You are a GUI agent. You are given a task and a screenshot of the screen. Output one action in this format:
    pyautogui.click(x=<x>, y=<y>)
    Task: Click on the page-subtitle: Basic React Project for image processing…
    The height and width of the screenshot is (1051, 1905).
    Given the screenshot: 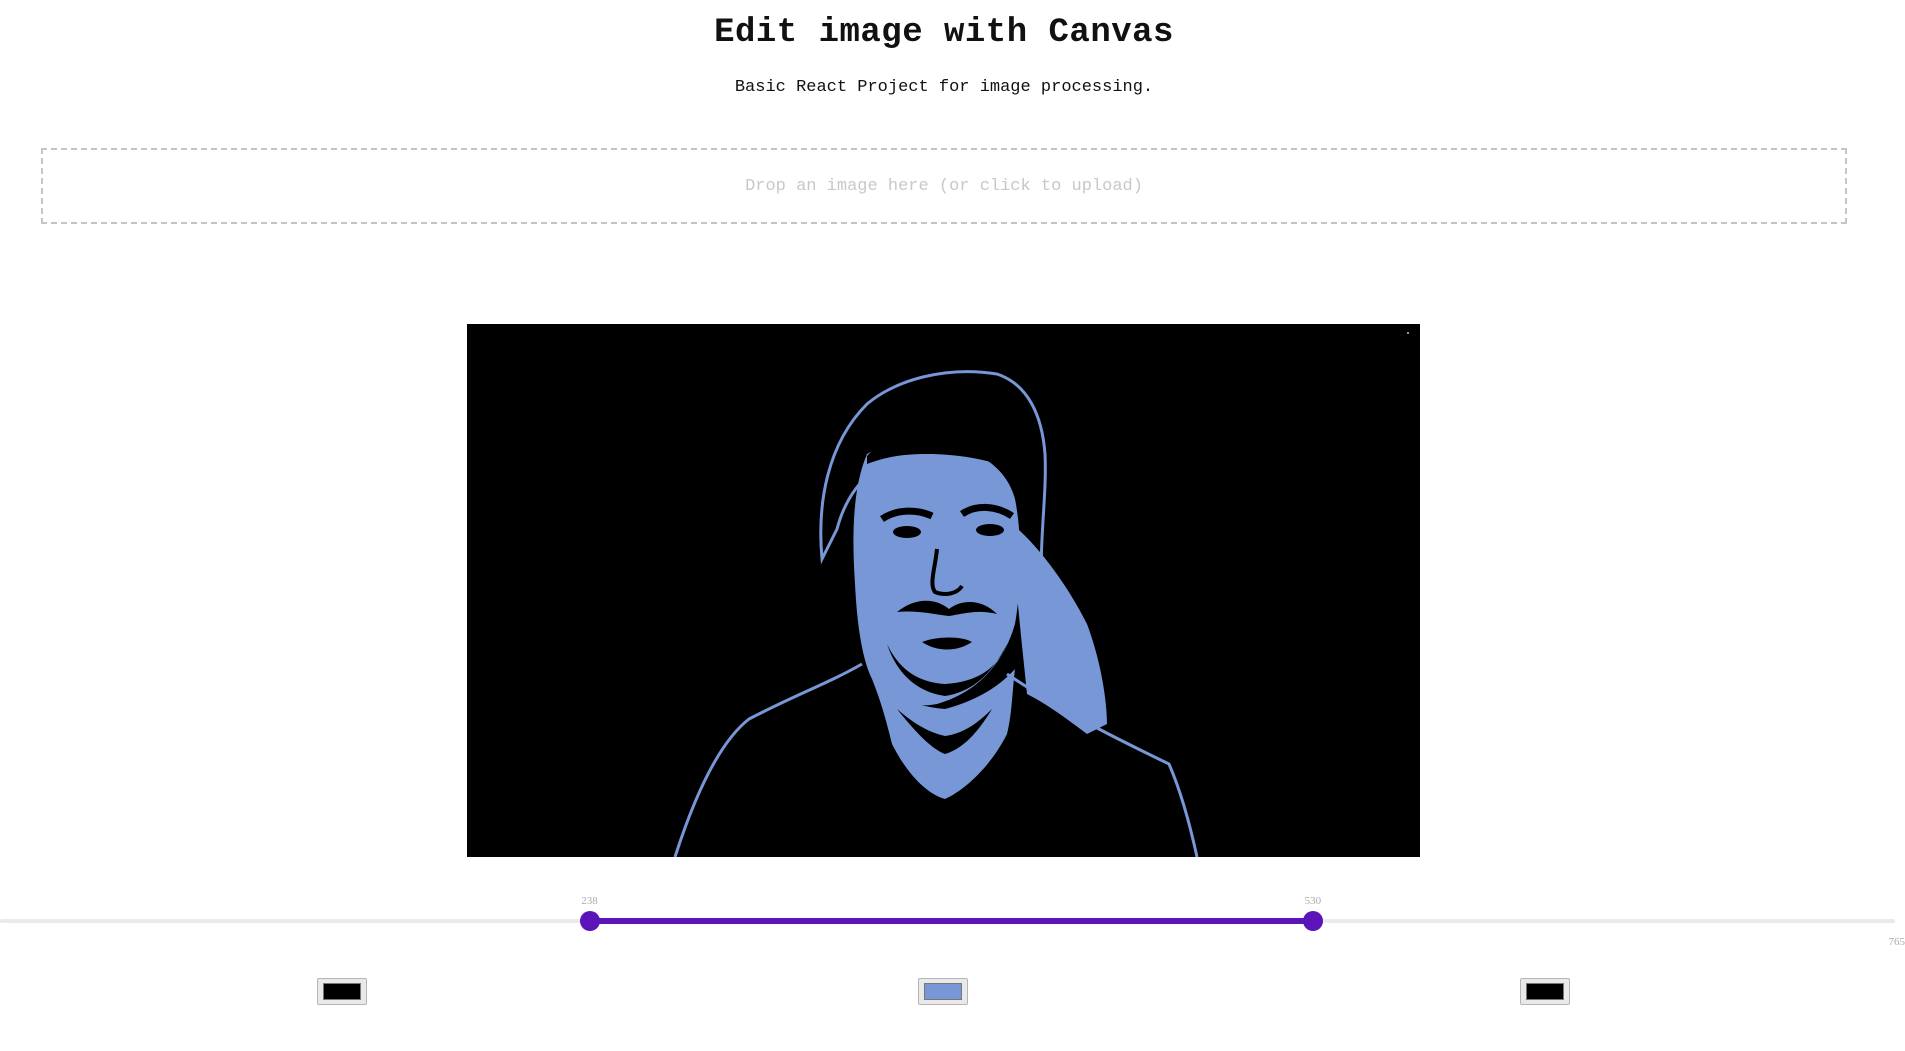 What is the action you would take?
    pyautogui.click(x=944, y=87)
    